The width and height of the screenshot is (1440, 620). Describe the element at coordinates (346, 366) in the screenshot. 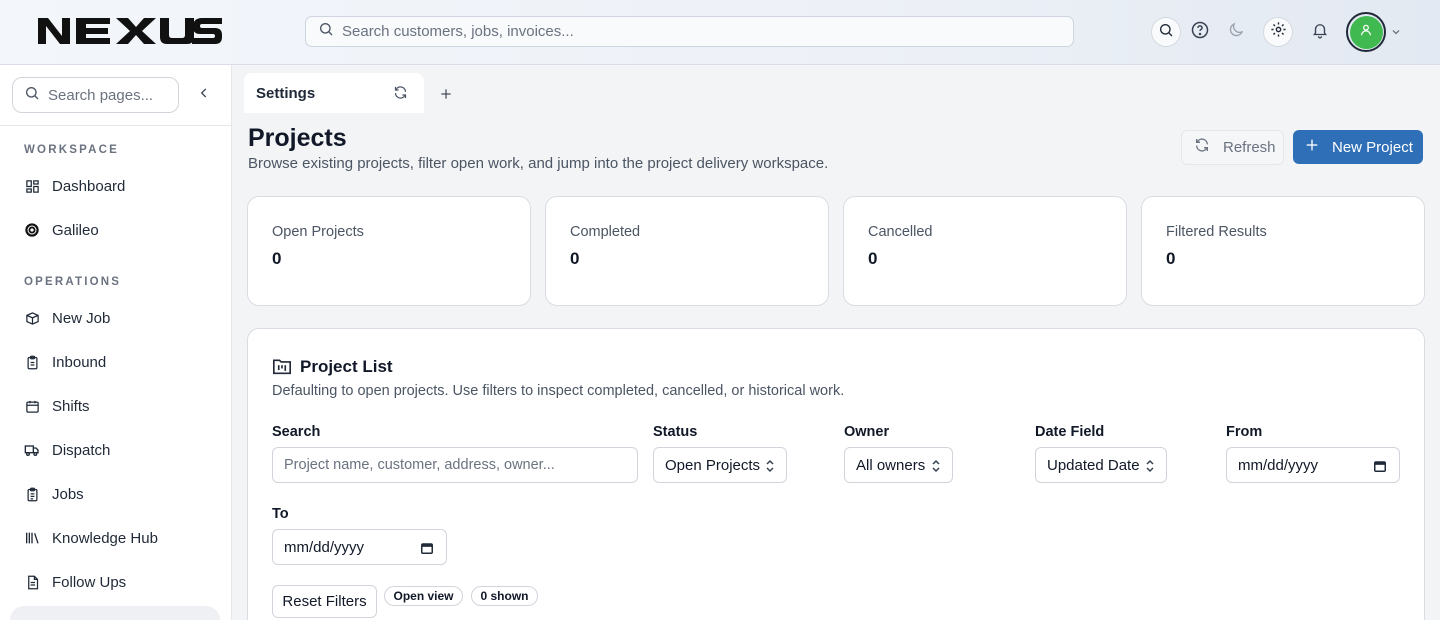

I see `panel-title: Project List` at that location.